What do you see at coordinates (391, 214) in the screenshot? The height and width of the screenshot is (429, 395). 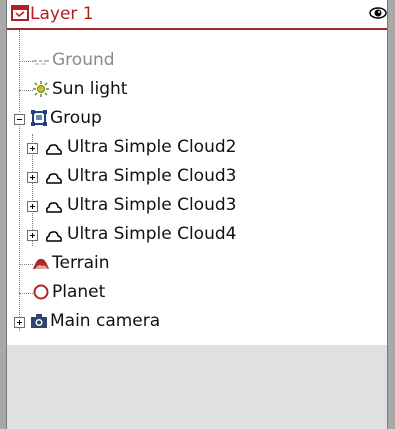 I see `panel-right-border` at bounding box center [391, 214].